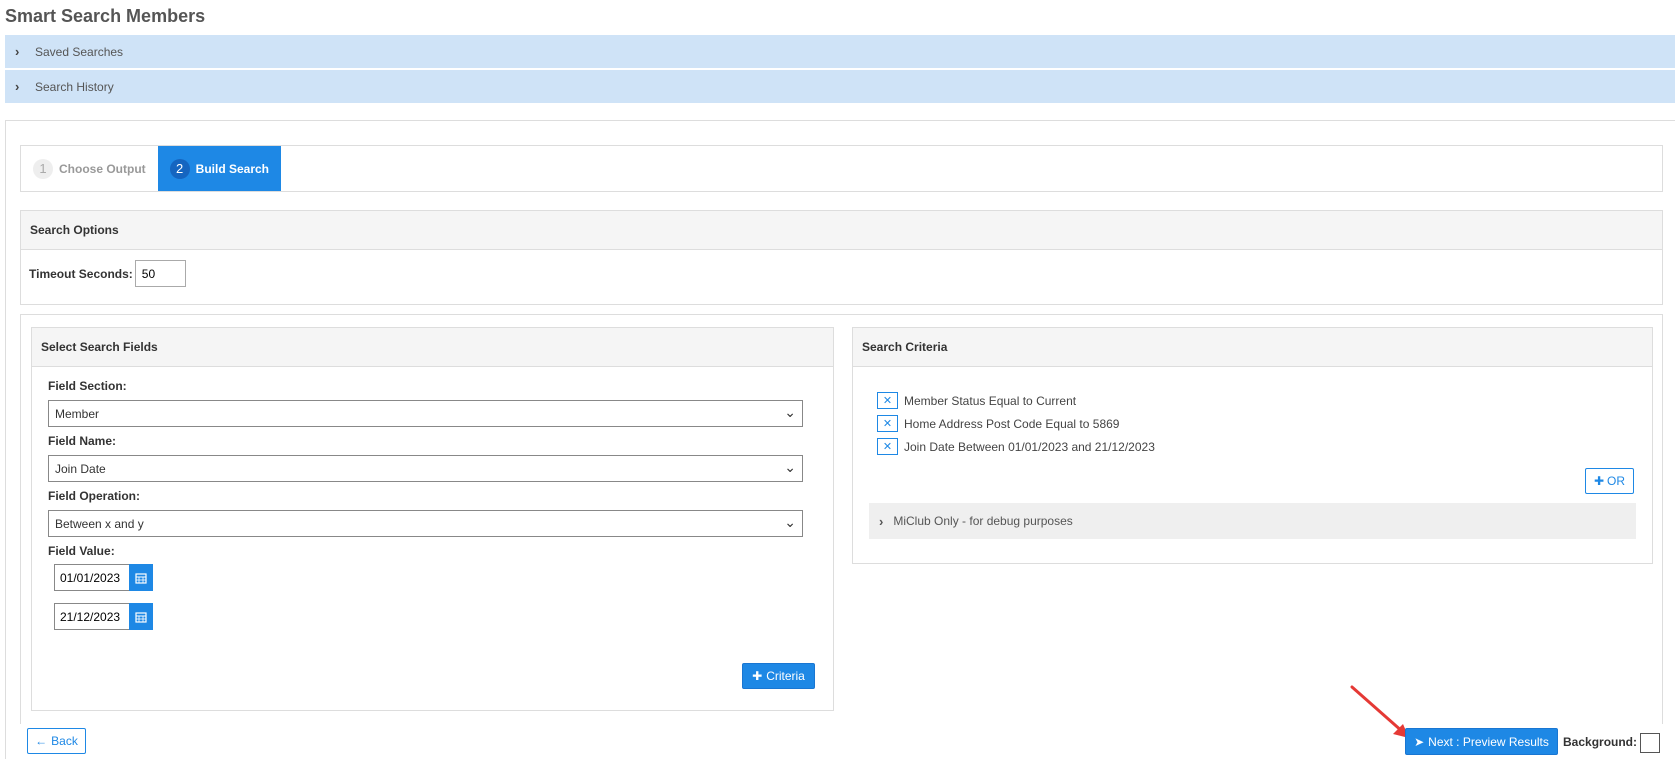 The height and width of the screenshot is (759, 1675). I want to click on date-to-group, so click(103, 616).